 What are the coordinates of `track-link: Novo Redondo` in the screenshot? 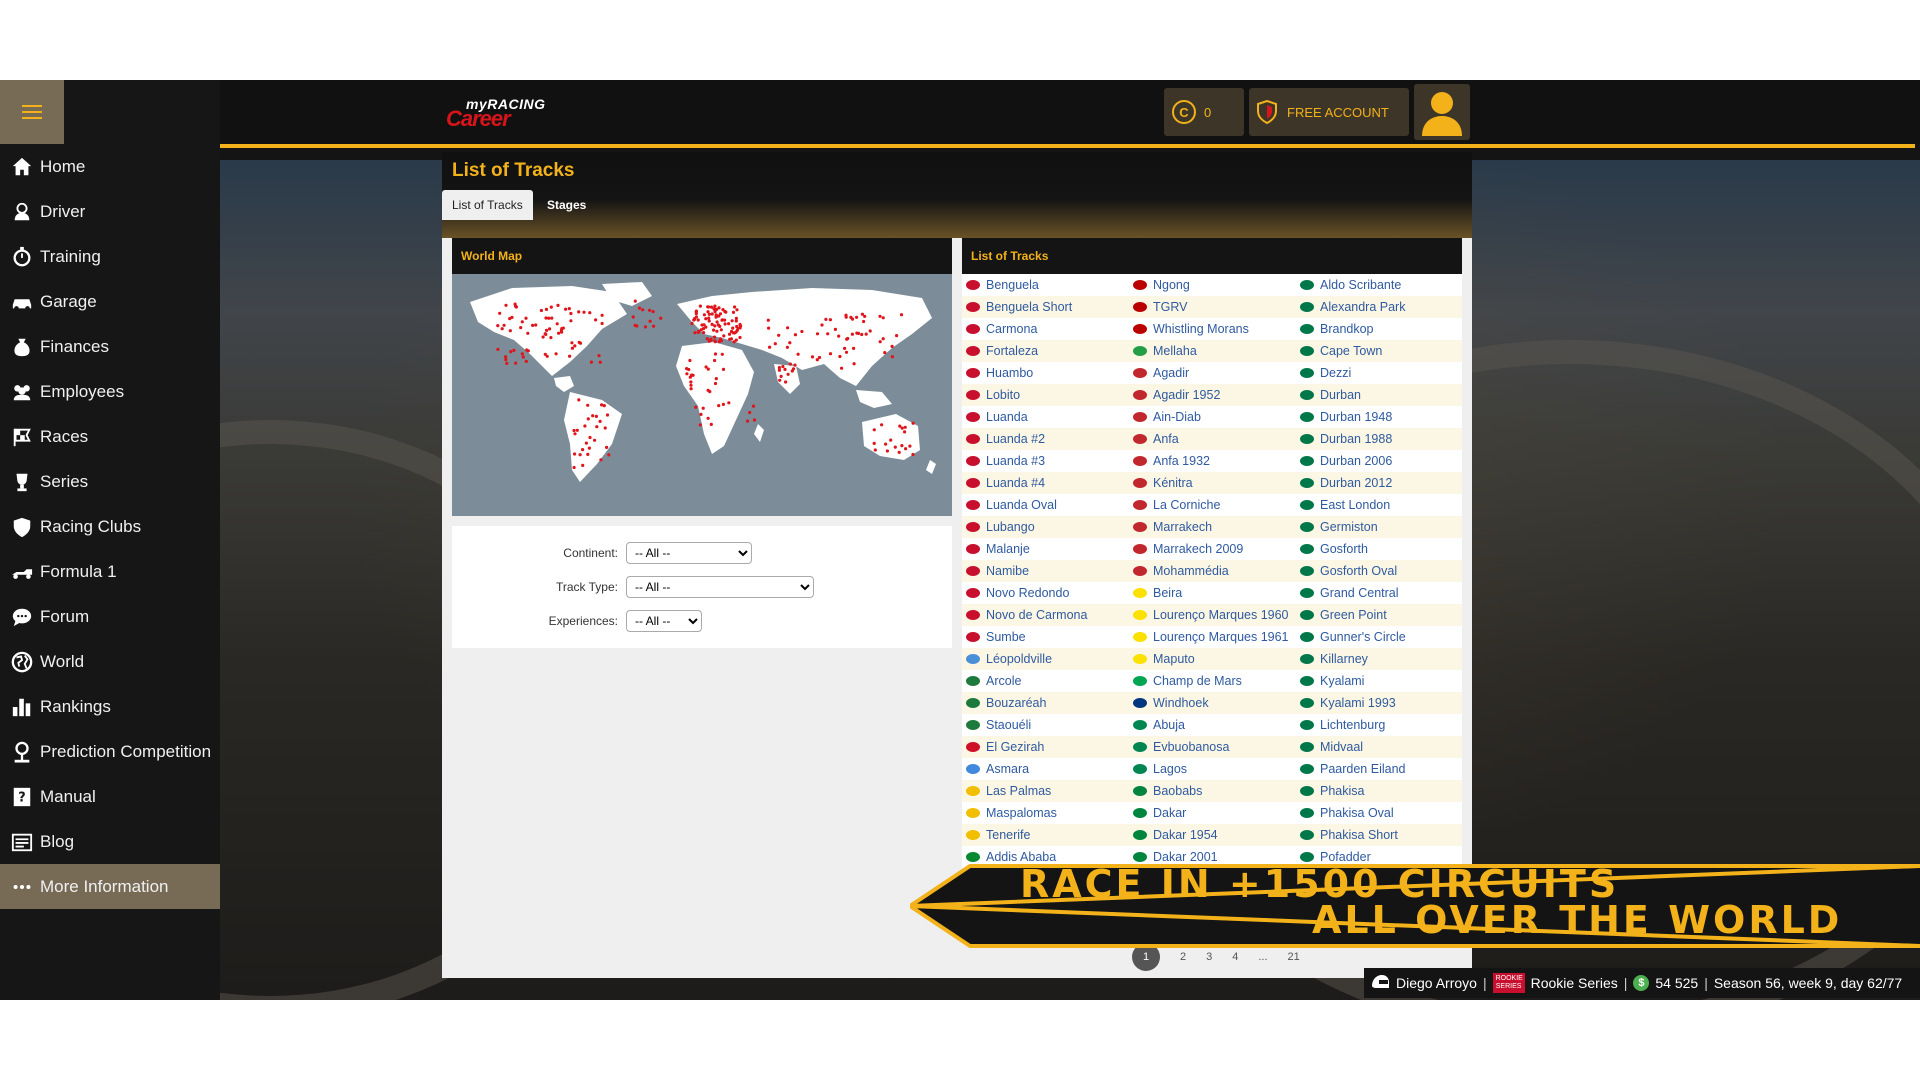 It's located at (1045, 593).